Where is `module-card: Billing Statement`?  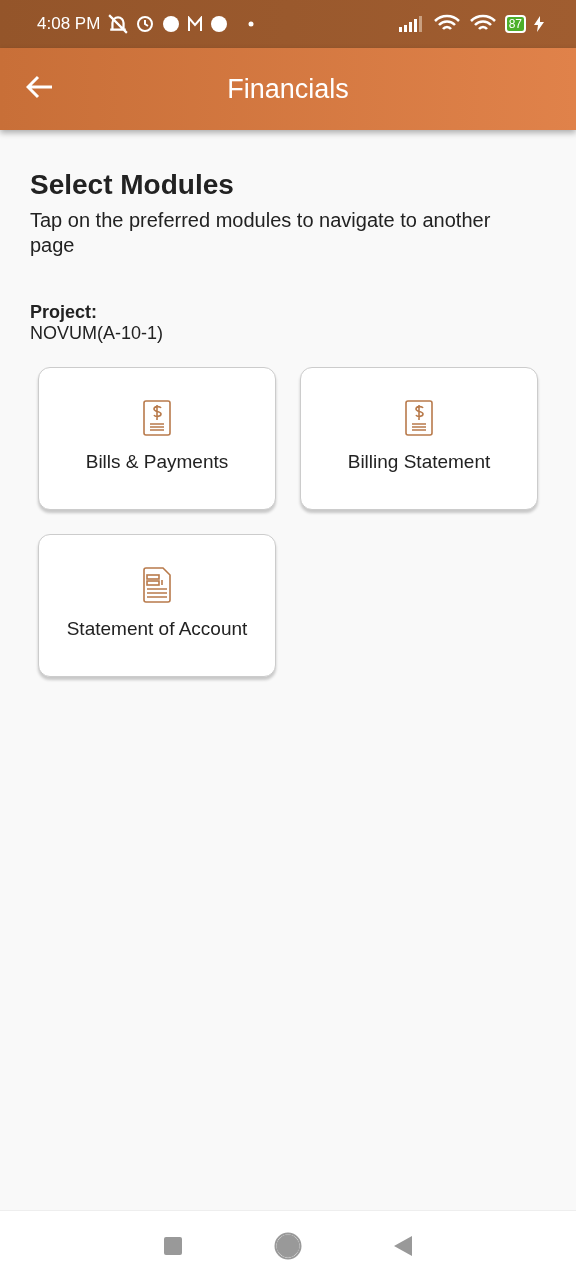
module-card: Billing Statement is located at coordinates (419, 438).